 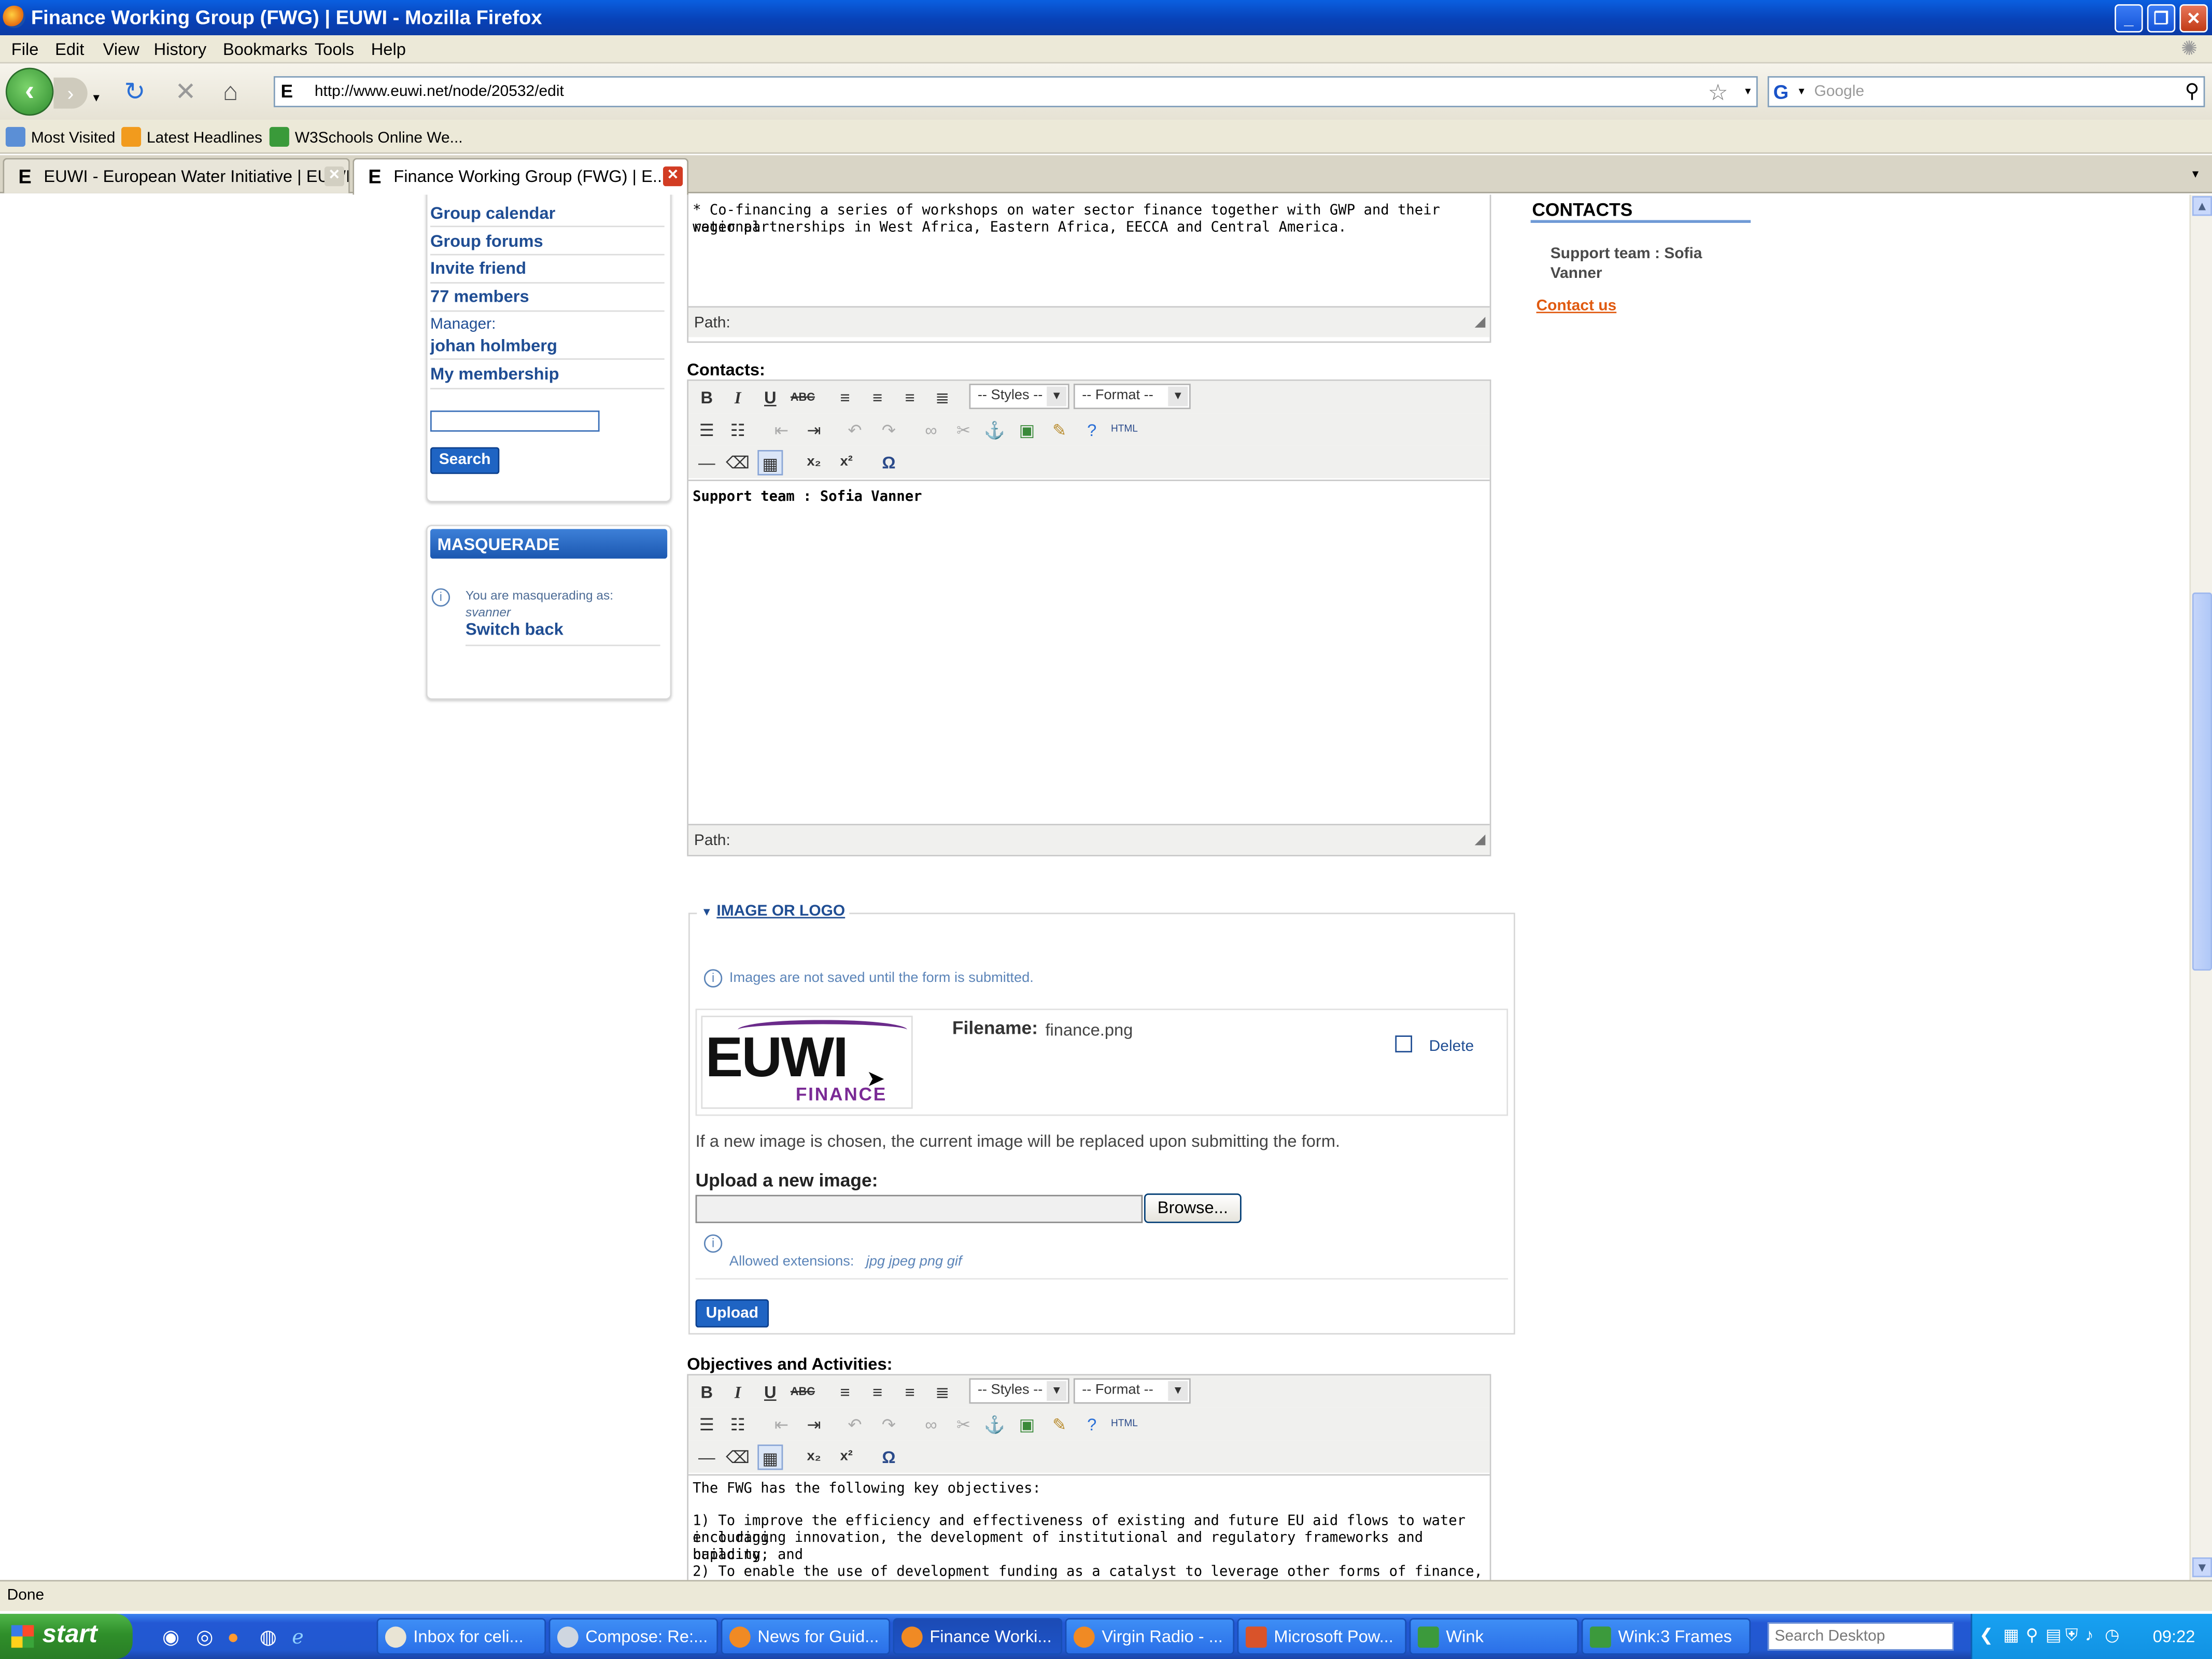 I want to click on vertical-scrollbar: ▲ ▼, so click(x=2200, y=887).